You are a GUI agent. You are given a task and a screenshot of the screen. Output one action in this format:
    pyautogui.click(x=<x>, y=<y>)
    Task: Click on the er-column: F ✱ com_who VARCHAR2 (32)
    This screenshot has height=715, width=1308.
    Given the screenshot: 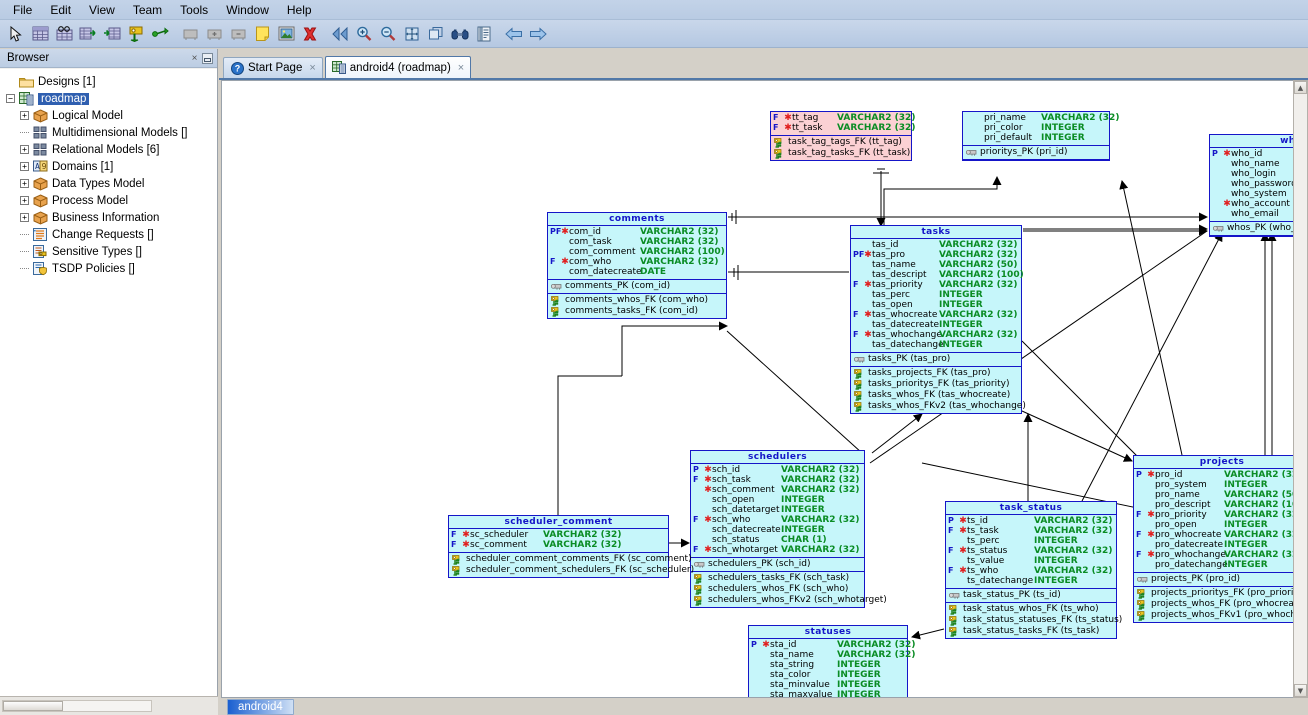 What is the action you would take?
    pyautogui.click(x=637, y=262)
    